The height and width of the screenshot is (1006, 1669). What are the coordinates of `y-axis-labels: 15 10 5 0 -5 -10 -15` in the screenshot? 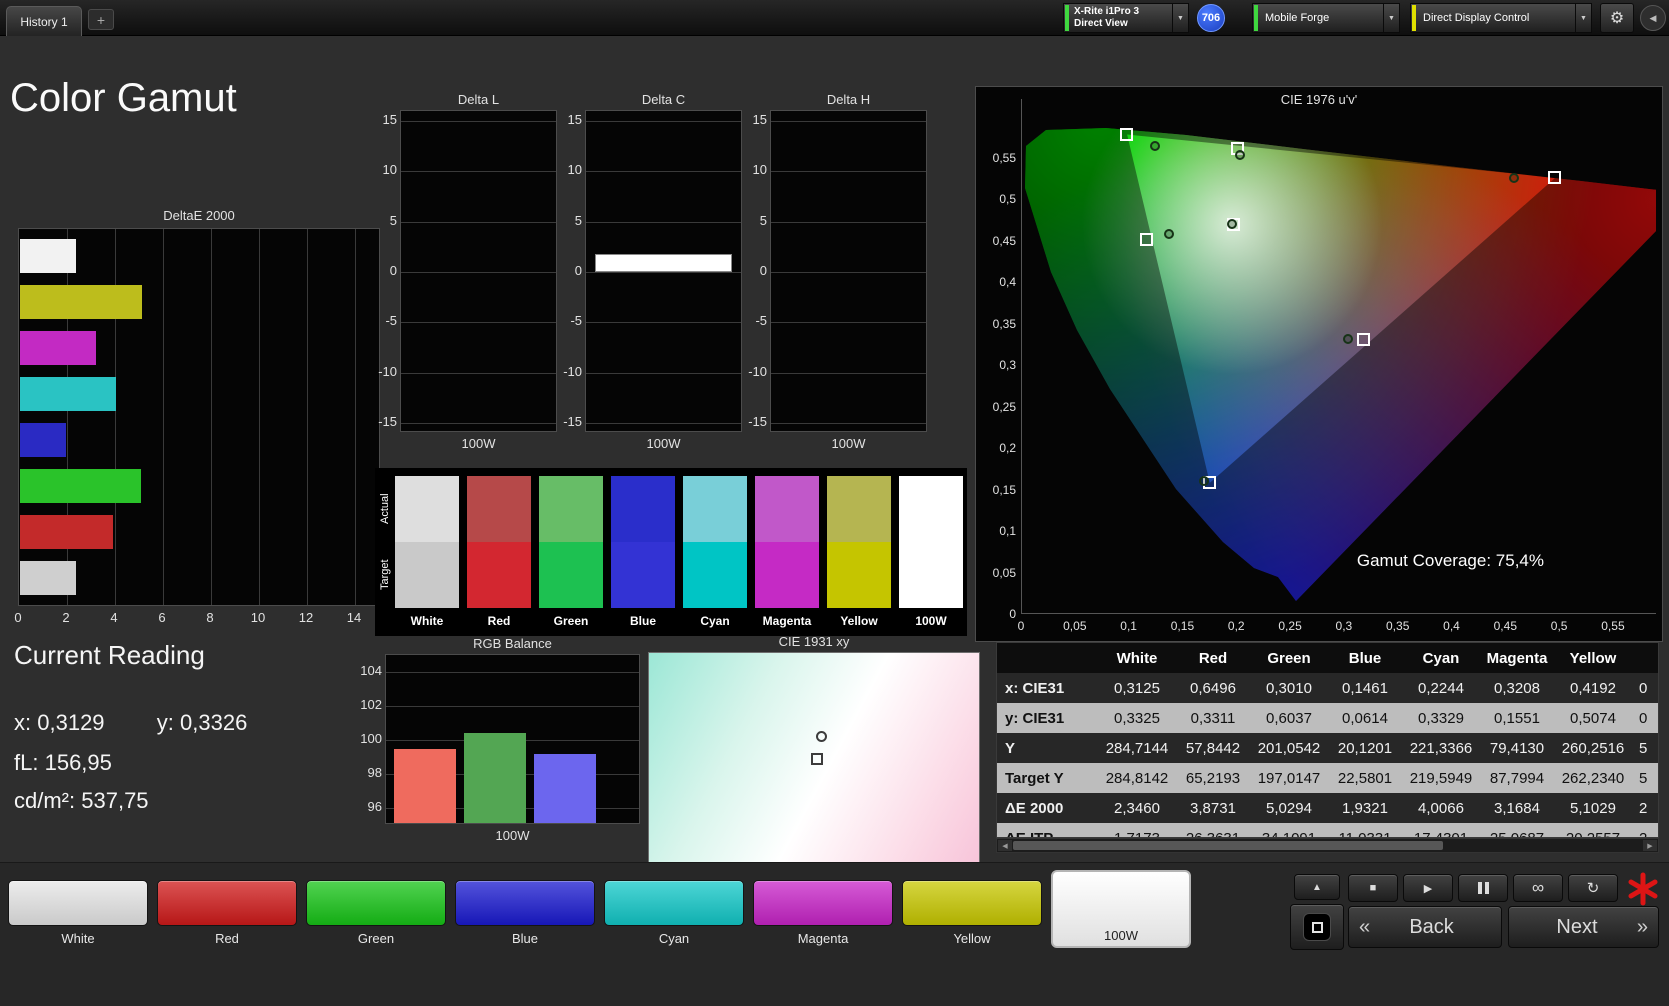 It's located at (384, 278).